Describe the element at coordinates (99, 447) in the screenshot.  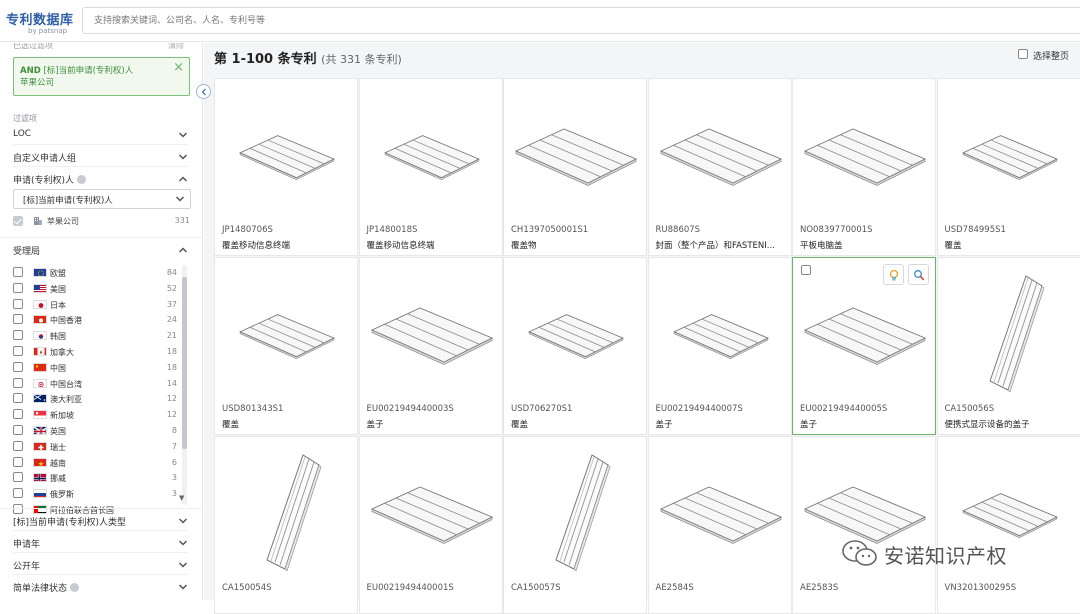
I see `office-option: 瑞士7` at that location.